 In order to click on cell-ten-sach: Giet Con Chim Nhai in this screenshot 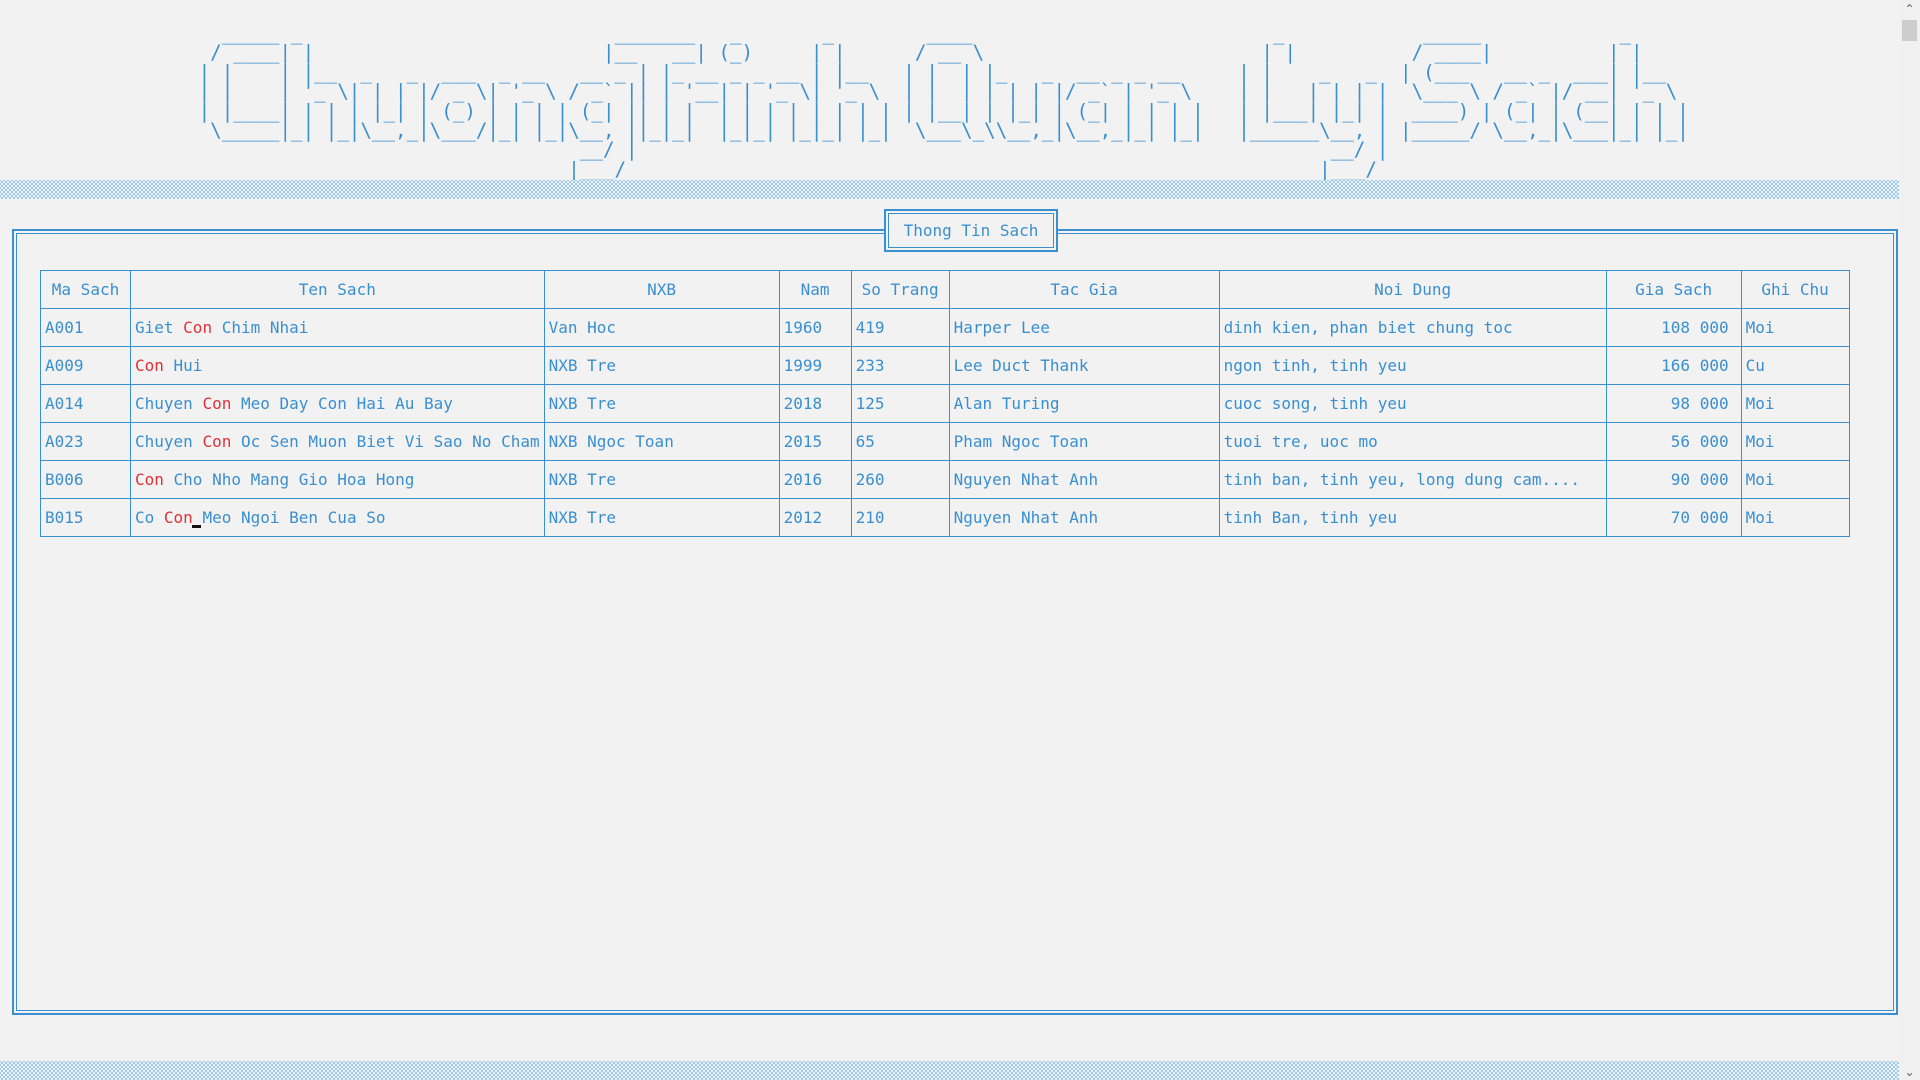, I will do `click(337, 327)`.